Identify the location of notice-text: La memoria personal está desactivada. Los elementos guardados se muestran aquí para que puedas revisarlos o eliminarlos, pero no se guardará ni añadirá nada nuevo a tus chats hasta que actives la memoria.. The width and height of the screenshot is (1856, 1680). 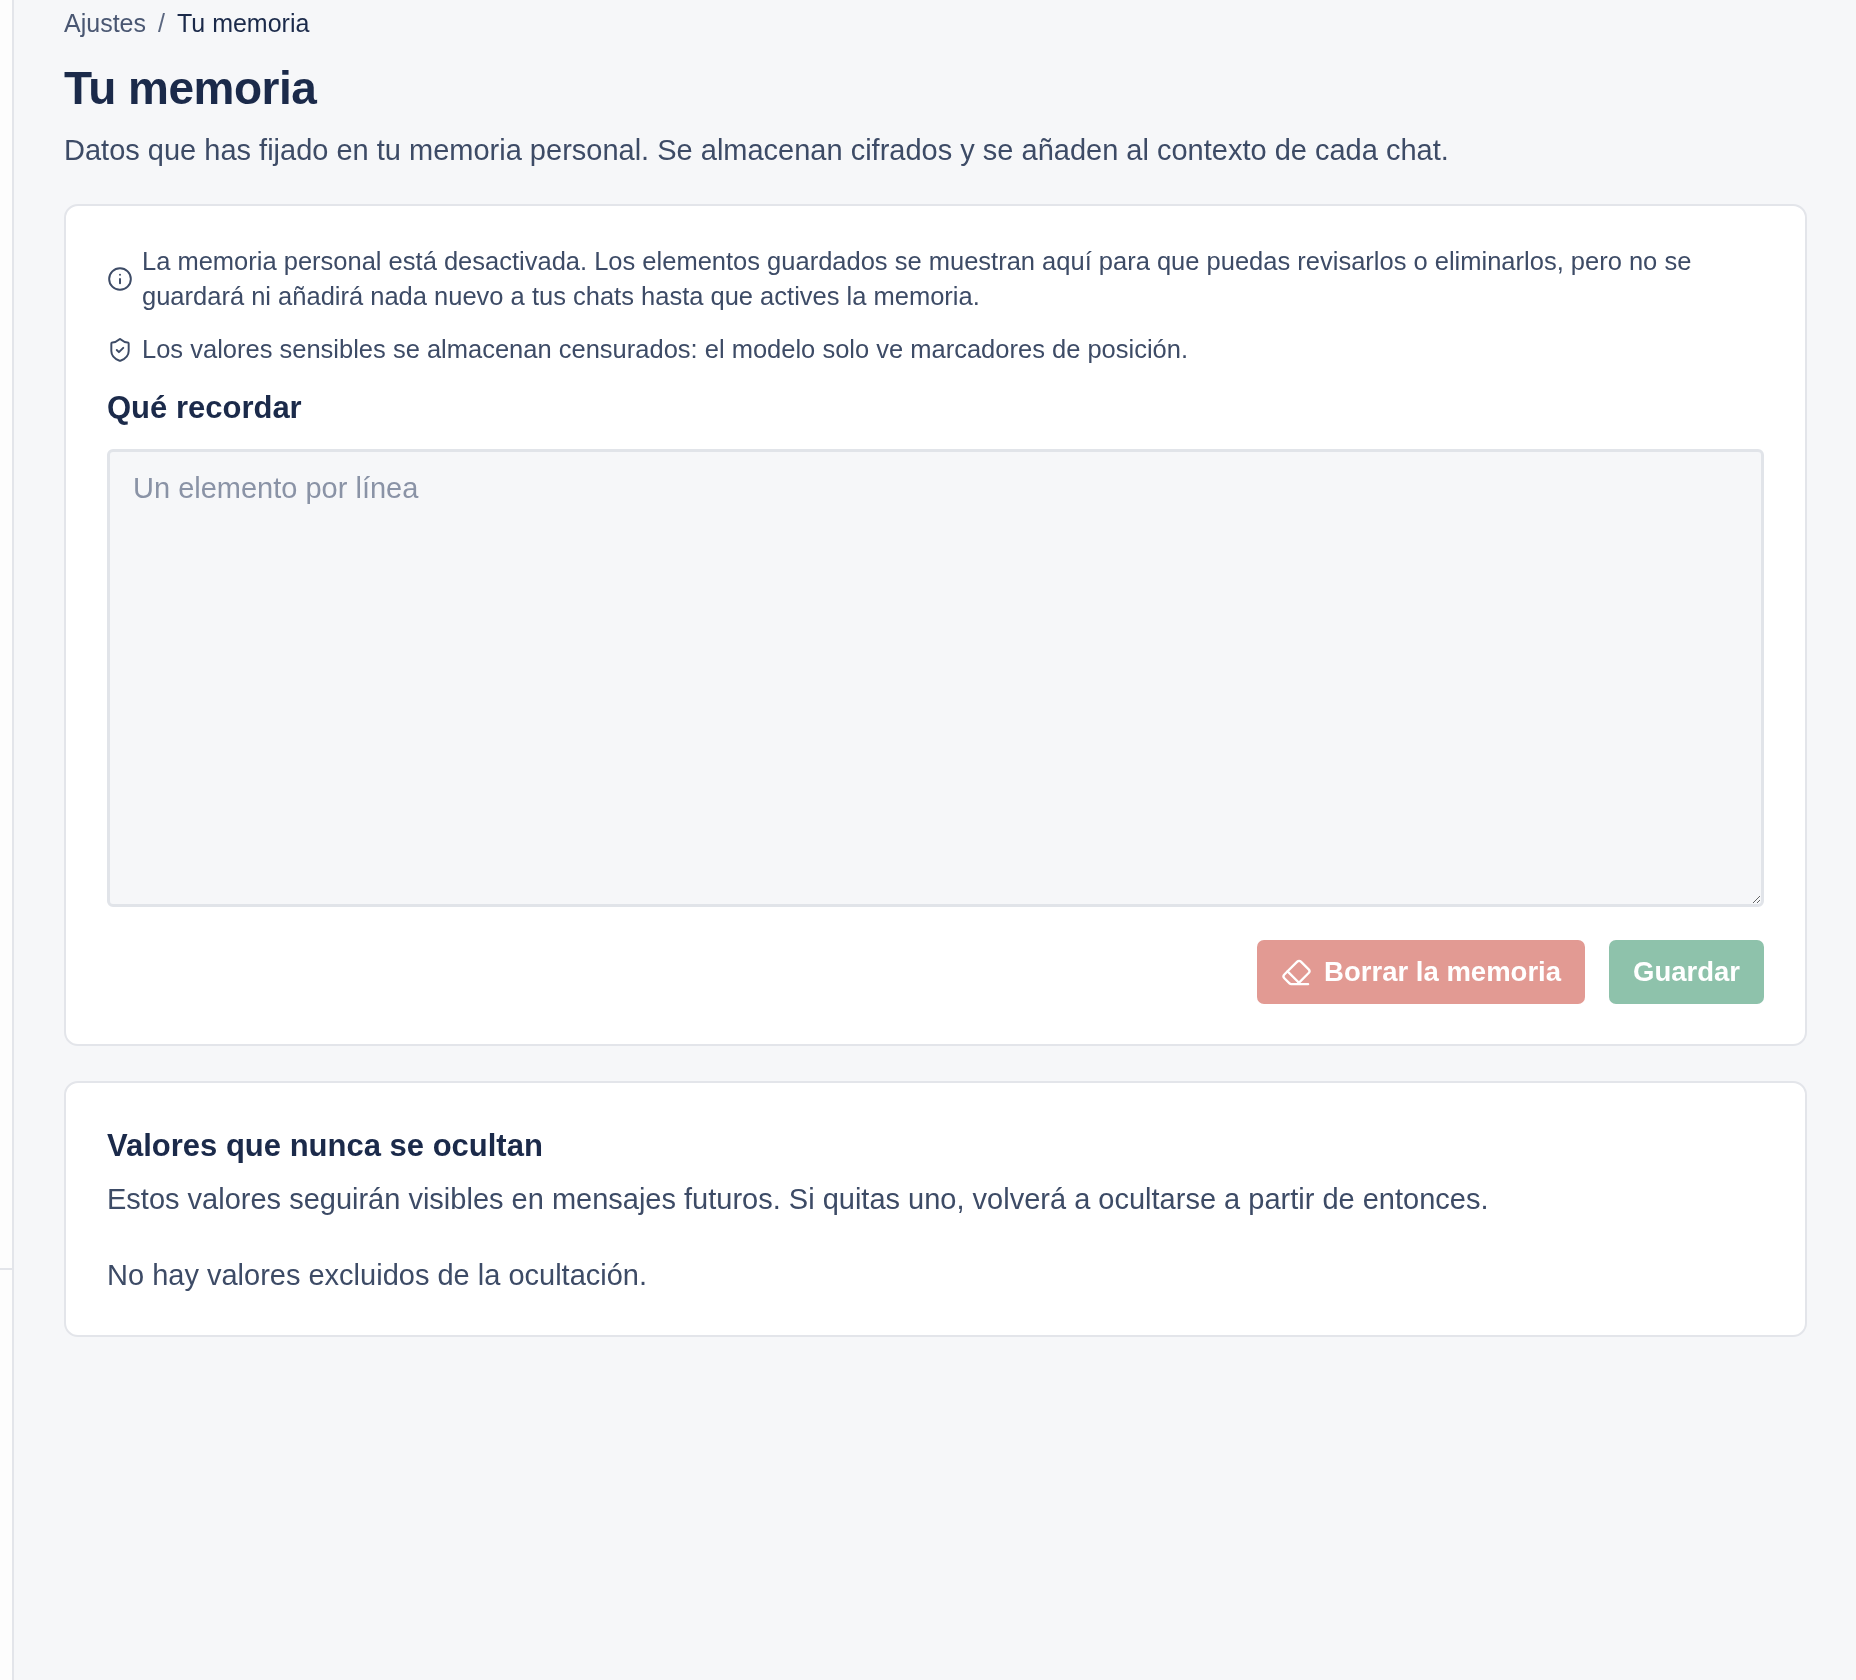
(917, 279).